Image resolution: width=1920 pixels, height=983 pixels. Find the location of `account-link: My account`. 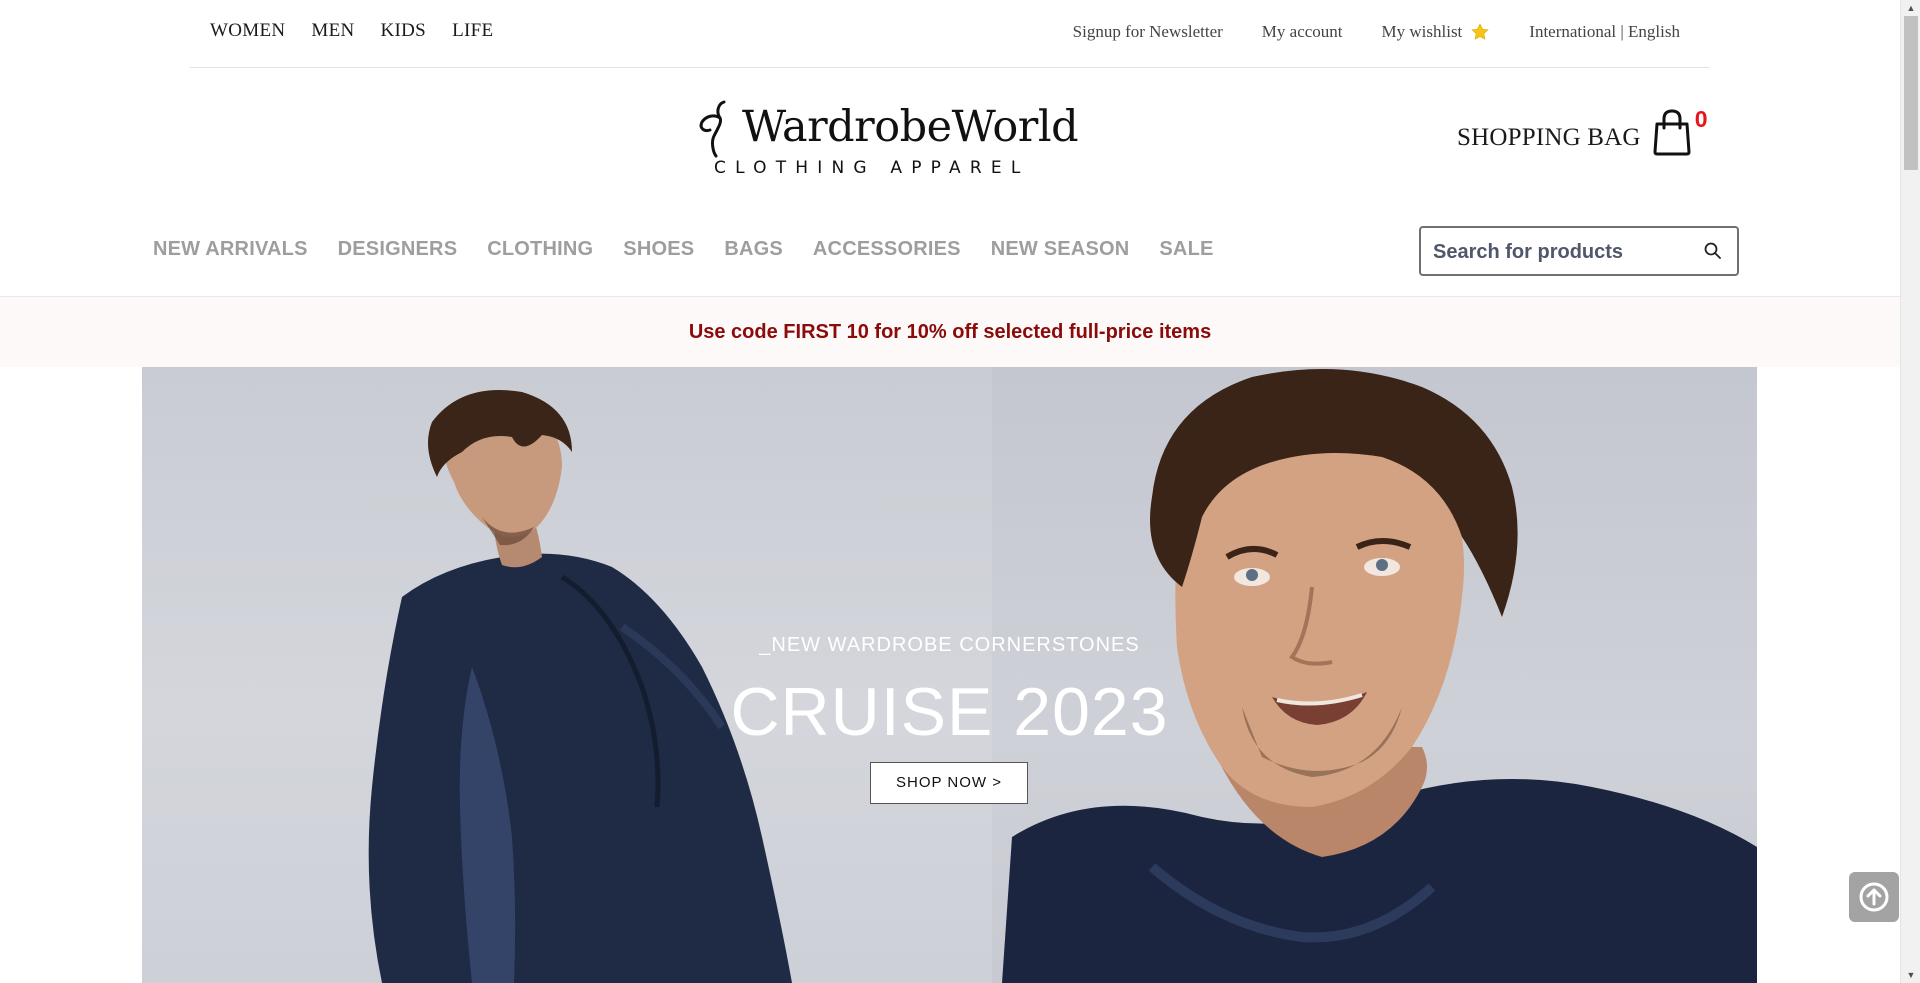

account-link: My account is located at coordinates (1302, 32).